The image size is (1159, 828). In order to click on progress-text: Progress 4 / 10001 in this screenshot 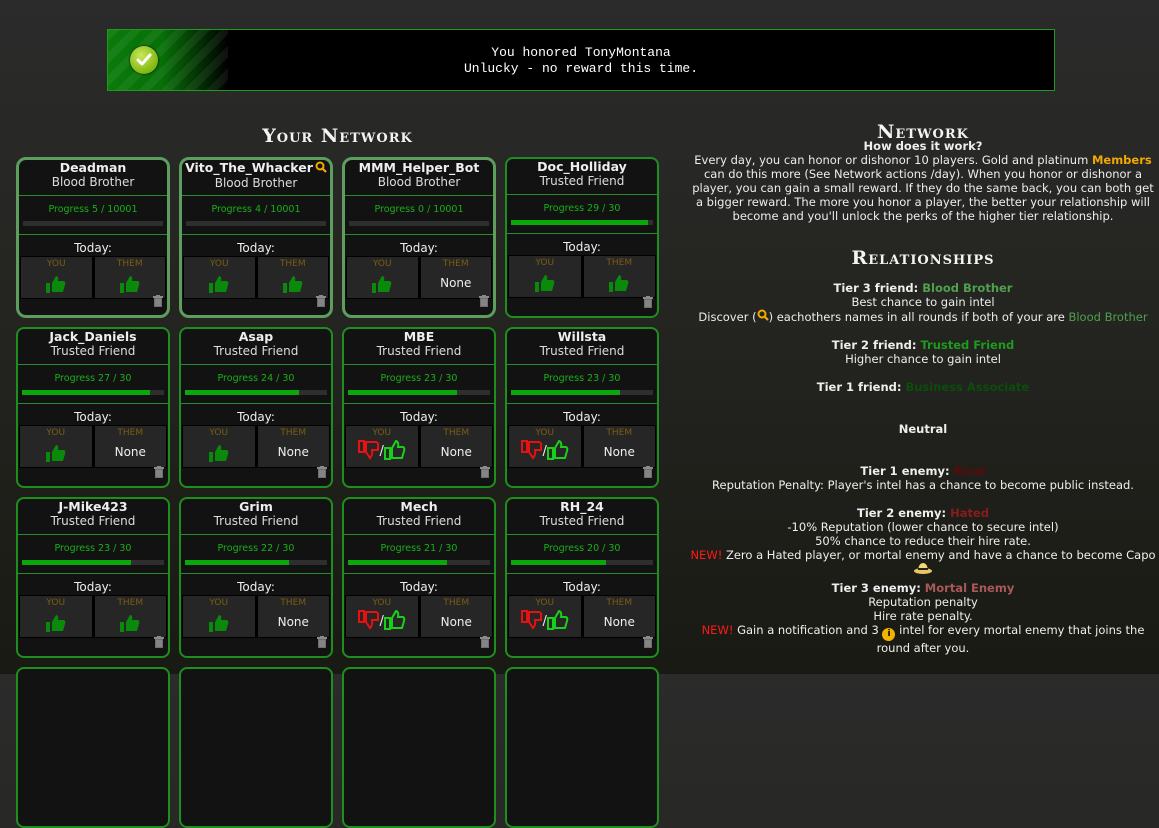, I will do `click(256, 205)`.